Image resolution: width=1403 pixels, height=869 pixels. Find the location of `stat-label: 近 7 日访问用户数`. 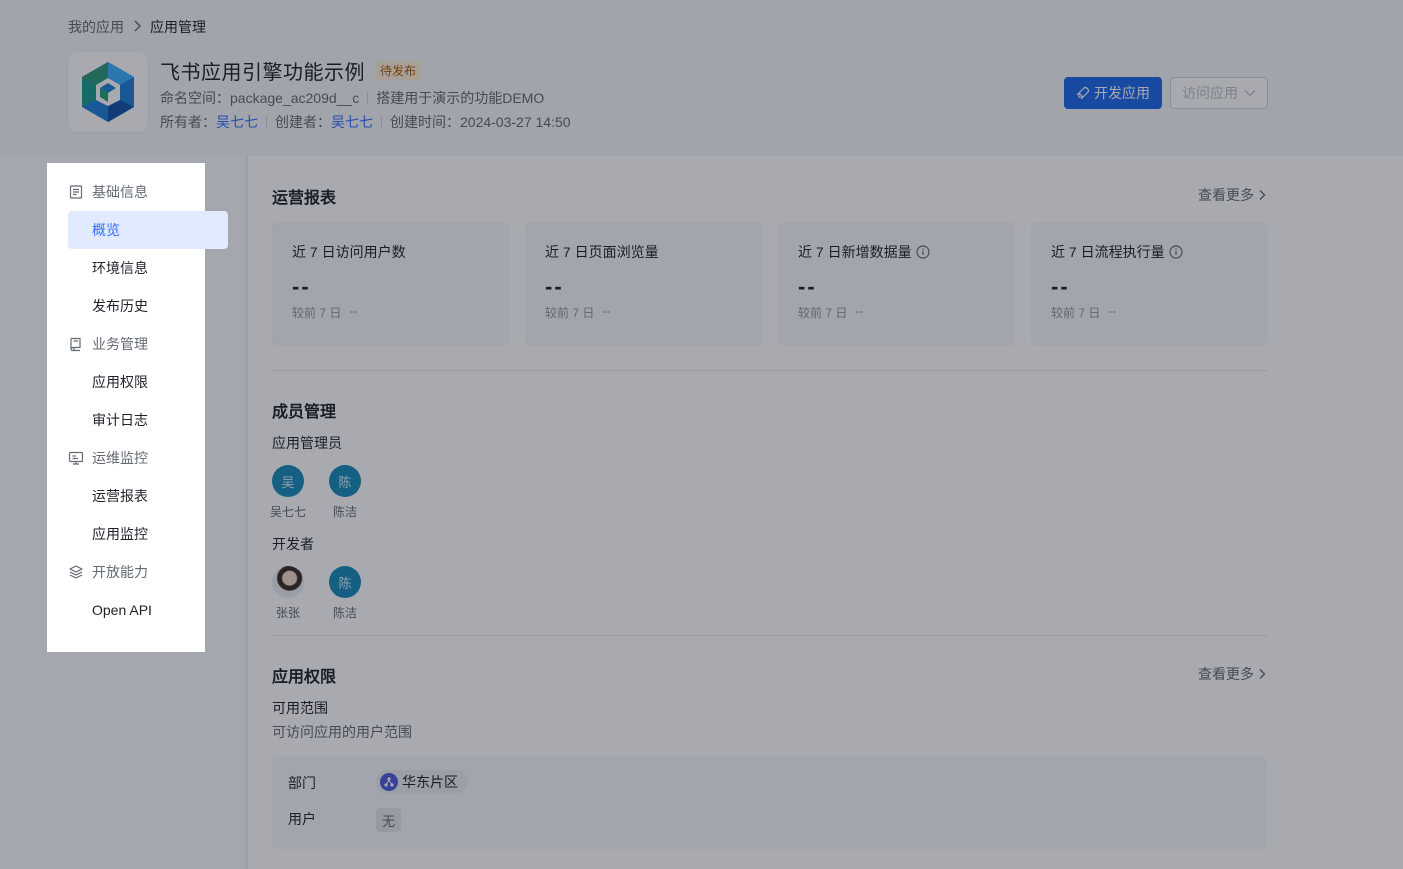

stat-label: 近 7 日访问用户数 is located at coordinates (349, 252).